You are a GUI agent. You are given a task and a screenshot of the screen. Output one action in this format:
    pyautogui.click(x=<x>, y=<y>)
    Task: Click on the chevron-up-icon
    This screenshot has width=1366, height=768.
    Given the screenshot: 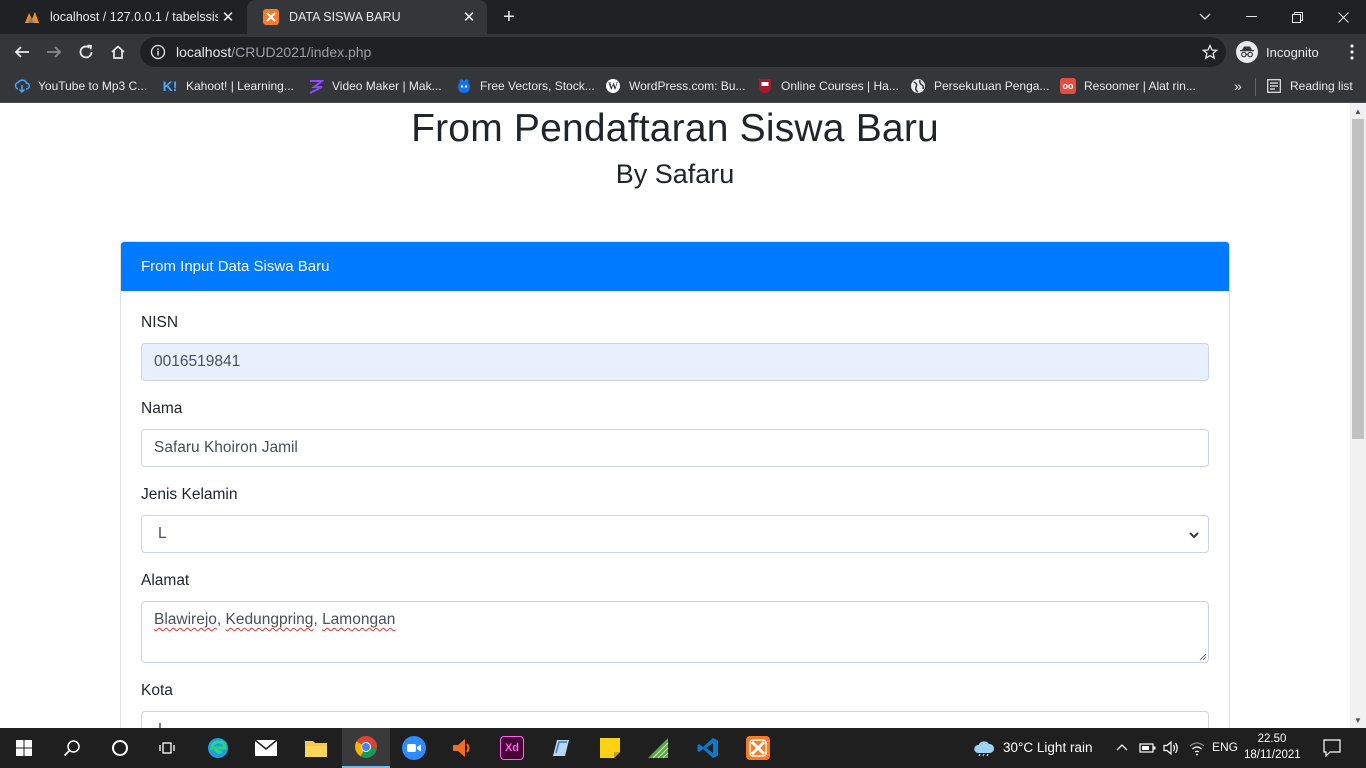 What is the action you would take?
    pyautogui.click(x=1122, y=750)
    